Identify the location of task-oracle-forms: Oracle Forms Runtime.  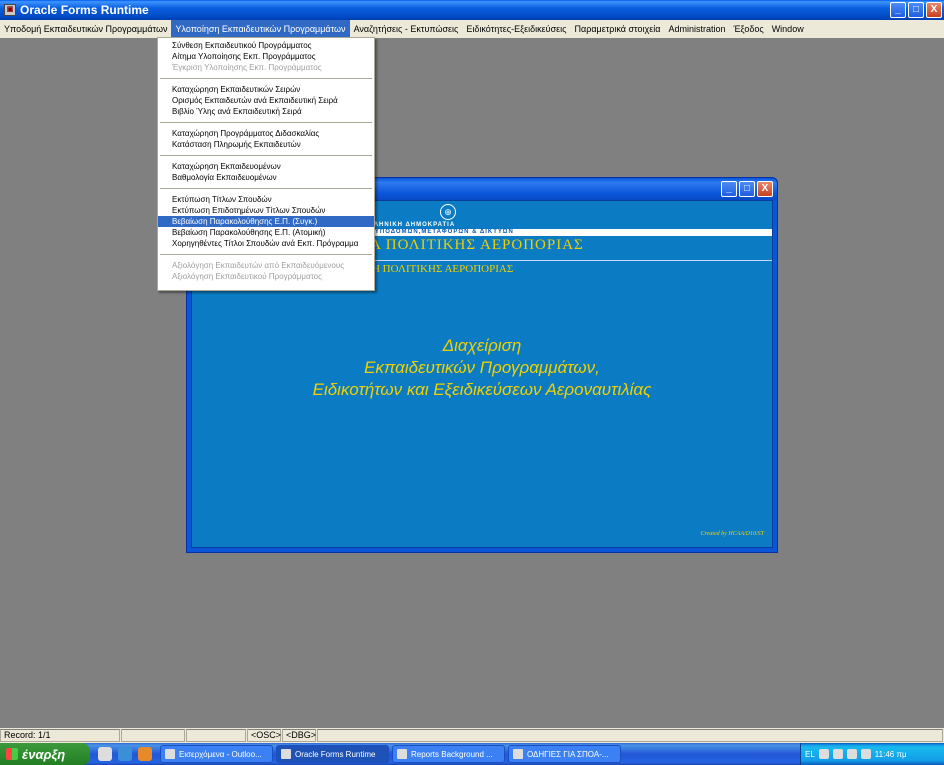
(332, 754).